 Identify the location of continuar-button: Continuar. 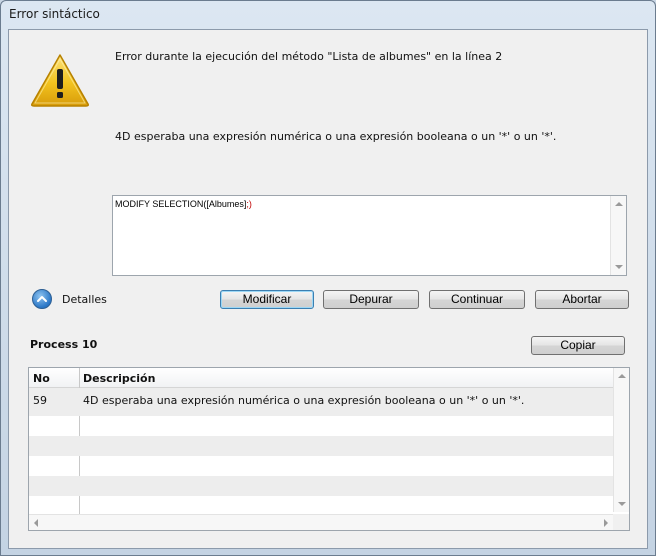
(477, 299).